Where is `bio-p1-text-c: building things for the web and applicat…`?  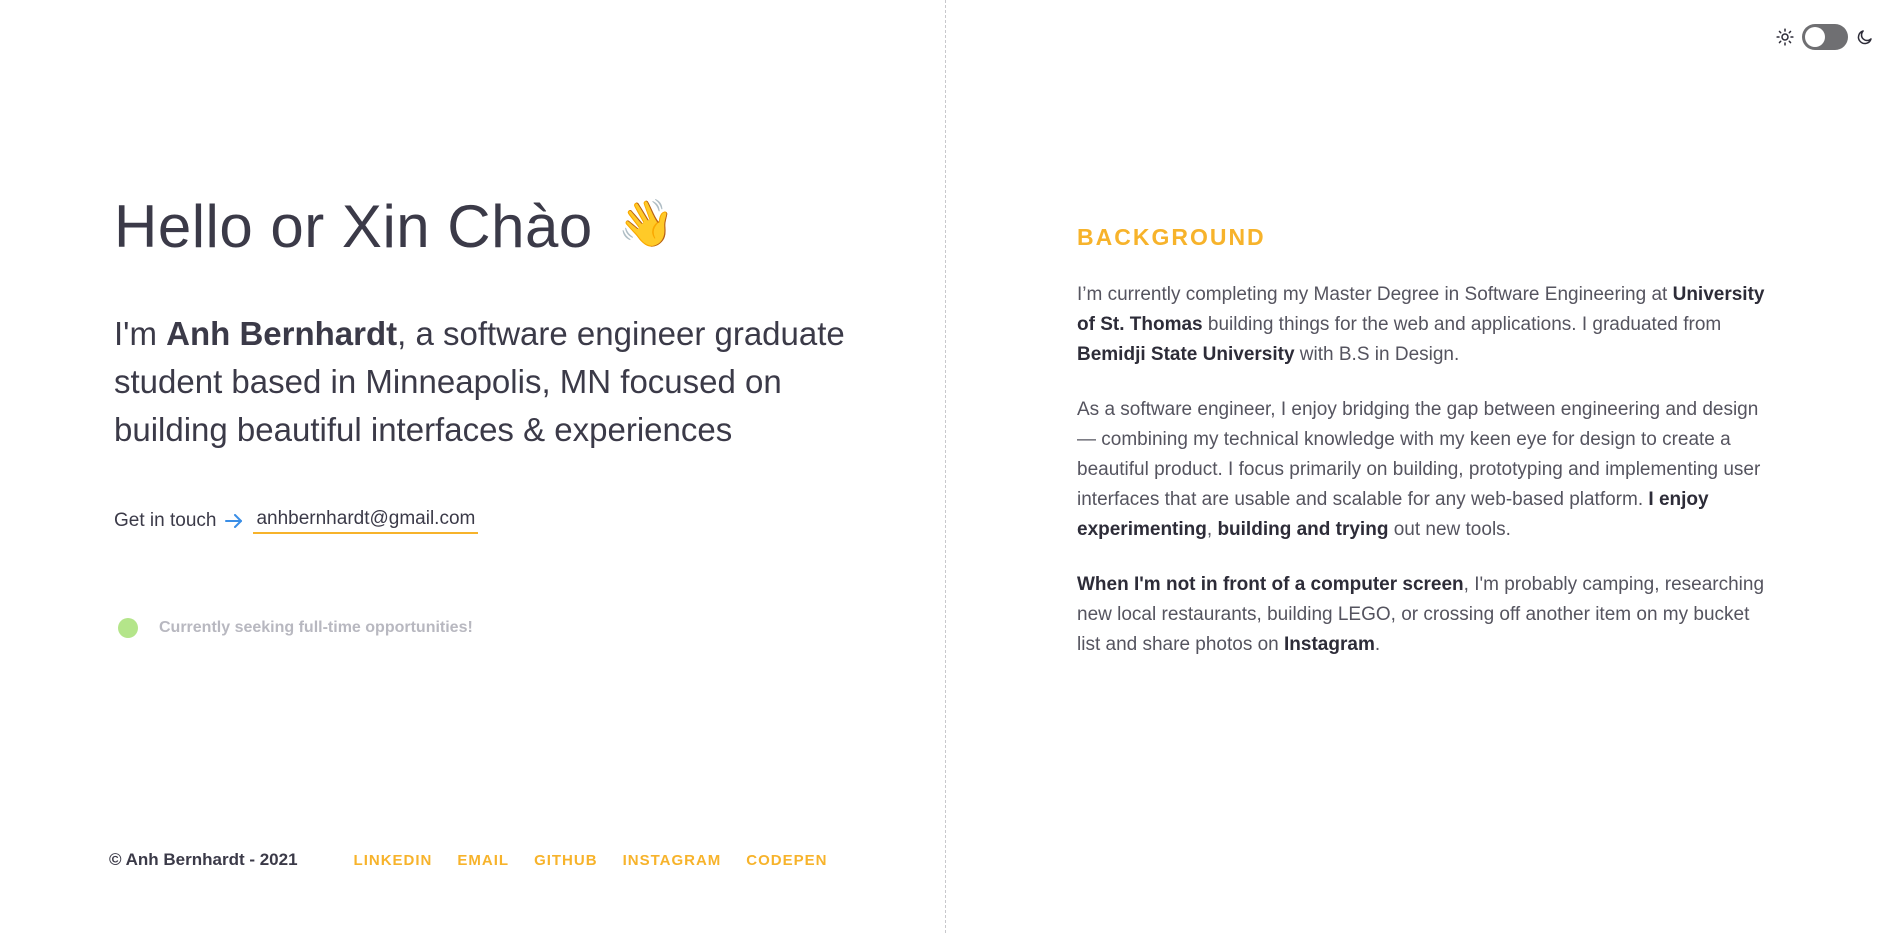 bio-p1-text-c: building things for the web and applicat… is located at coordinates (1462, 324).